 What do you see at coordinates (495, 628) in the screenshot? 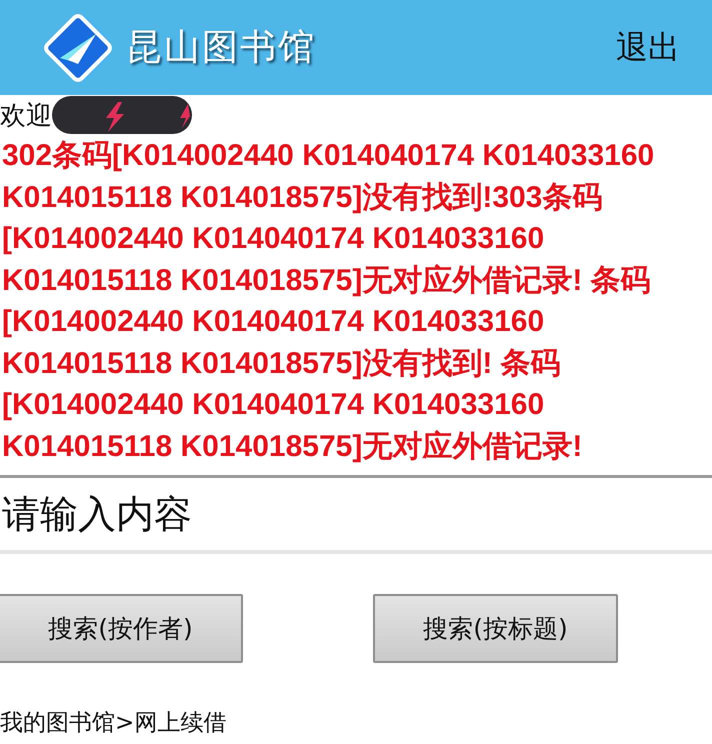
I see `search-button: 搜索(按标题)` at bounding box center [495, 628].